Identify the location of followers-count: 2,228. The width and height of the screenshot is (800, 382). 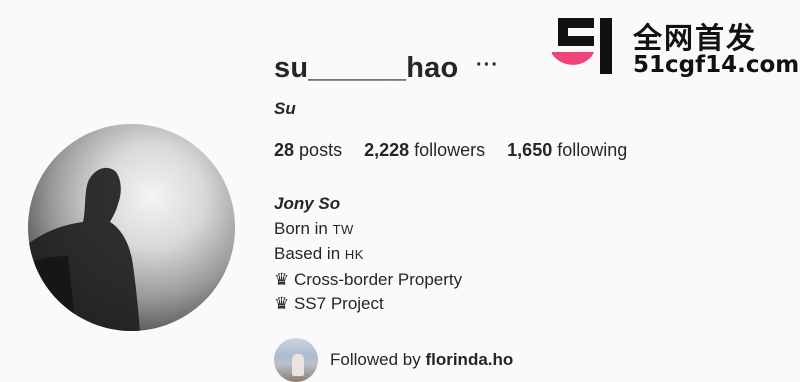
(387, 150).